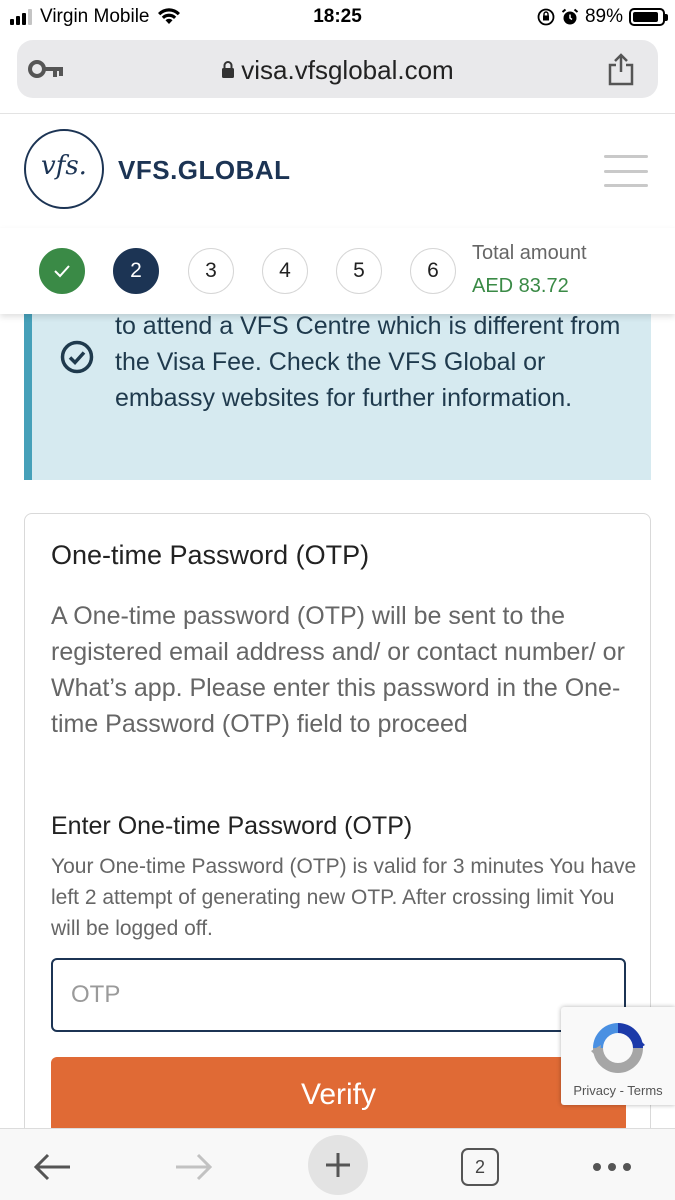 Image resolution: width=675 pixels, height=1200 pixels. What do you see at coordinates (546, 17) in the screenshot?
I see `orientation-lock-icon` at bounding box center [546, 17].